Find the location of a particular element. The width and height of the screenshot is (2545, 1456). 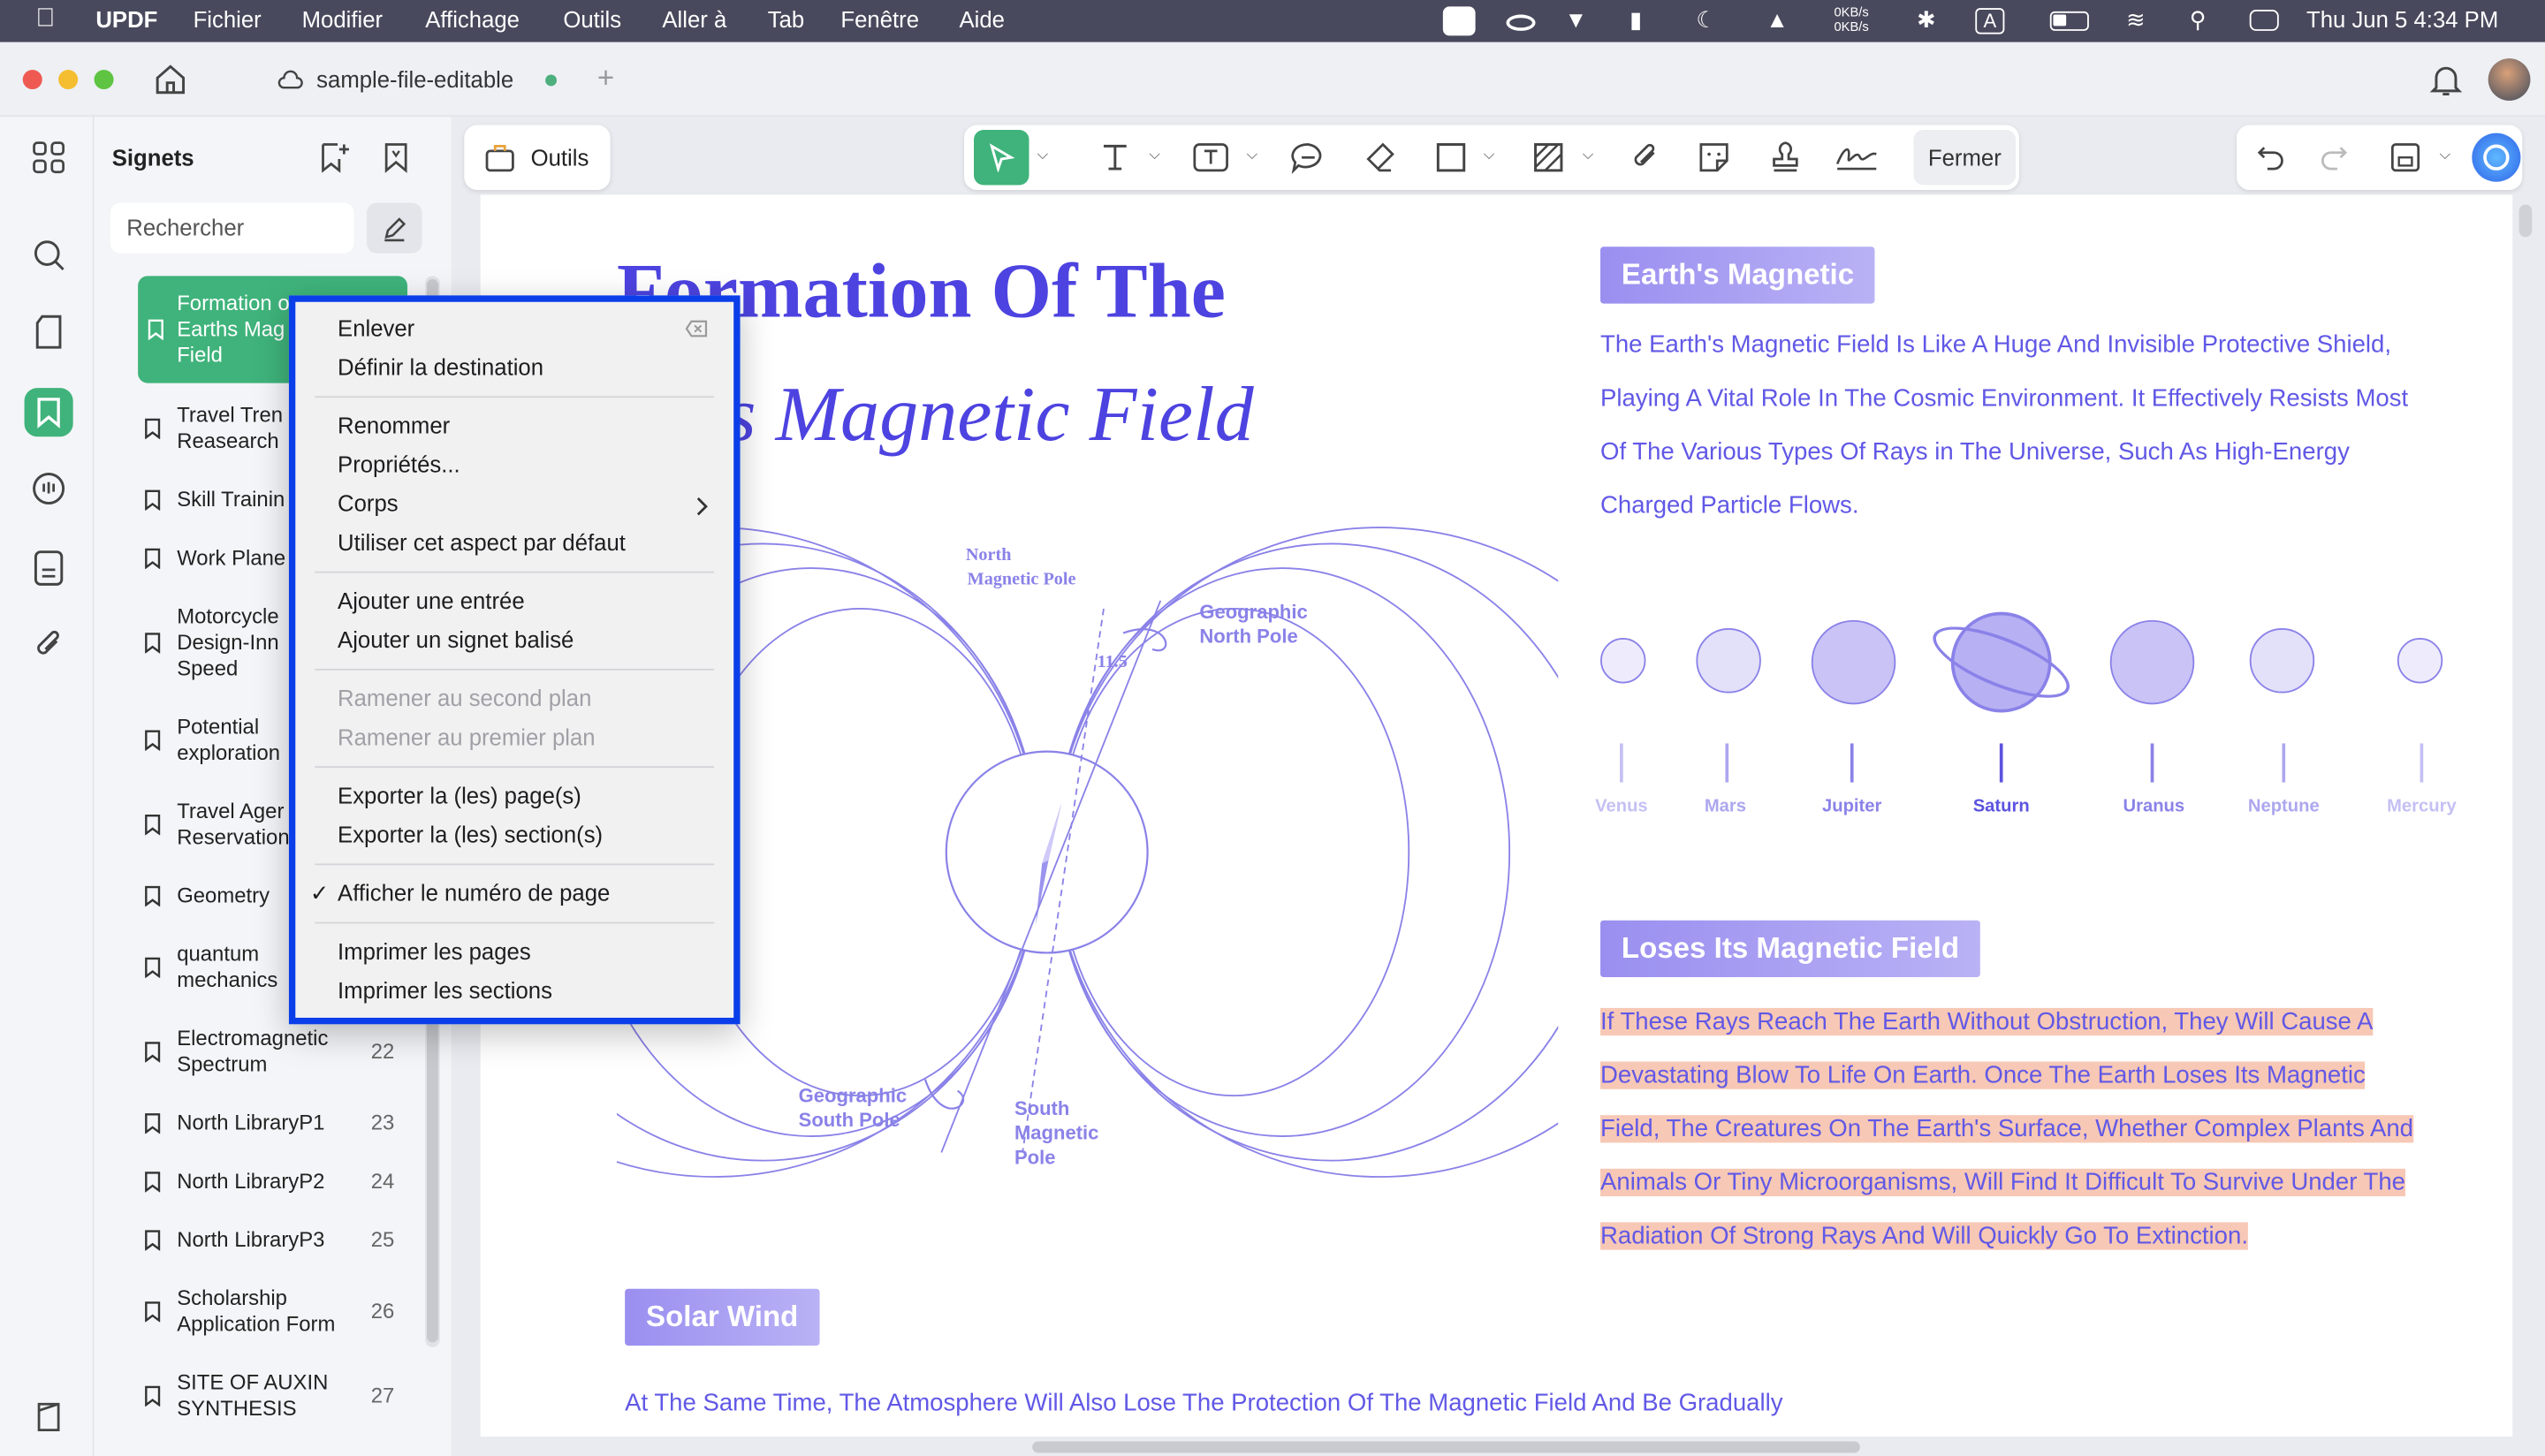

menu-item-exporter-pages: Exporter la (les) page(s) is located at coordinates (459, 795).